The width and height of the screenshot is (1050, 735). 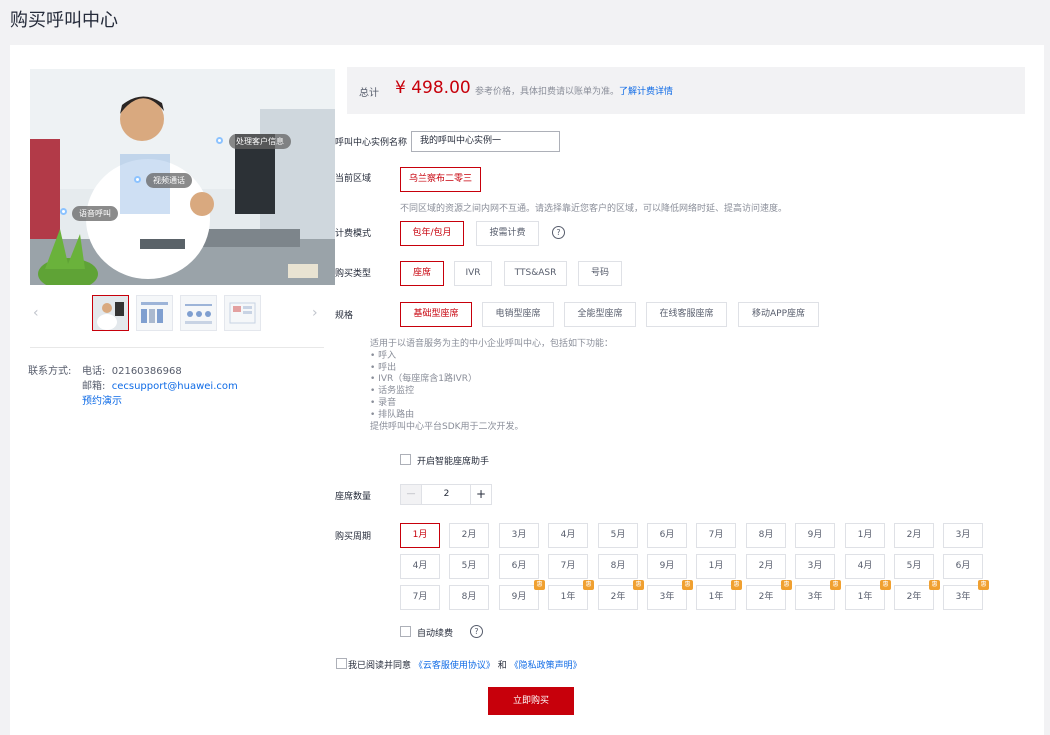 I want to click on seat-count-stepper: — 2 +, so click(x=446, y=494).